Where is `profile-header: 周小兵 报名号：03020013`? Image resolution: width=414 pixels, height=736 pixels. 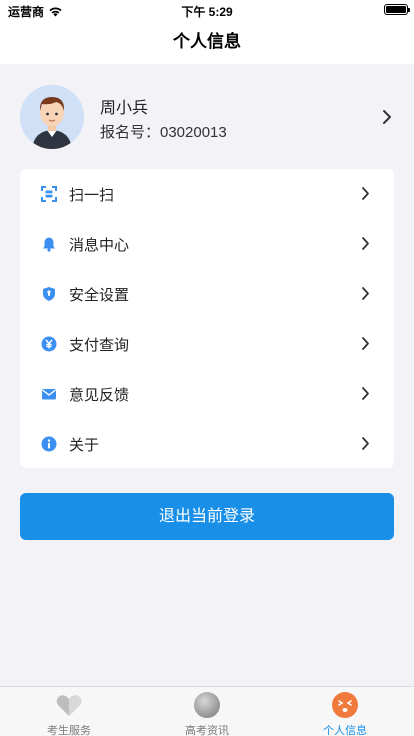
profile-header: 周小兵 报名号：03020013 is located at coordinates (207, 116).